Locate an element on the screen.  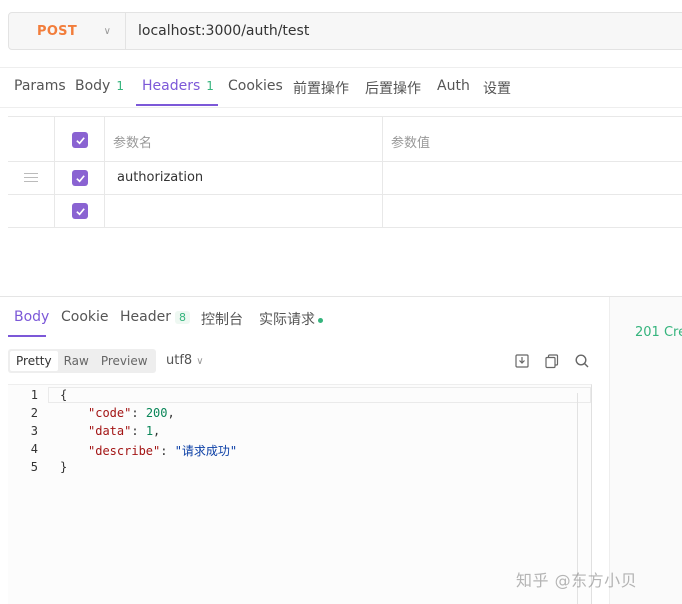
param-name-input: authorization is located at coordinates (160, 177).